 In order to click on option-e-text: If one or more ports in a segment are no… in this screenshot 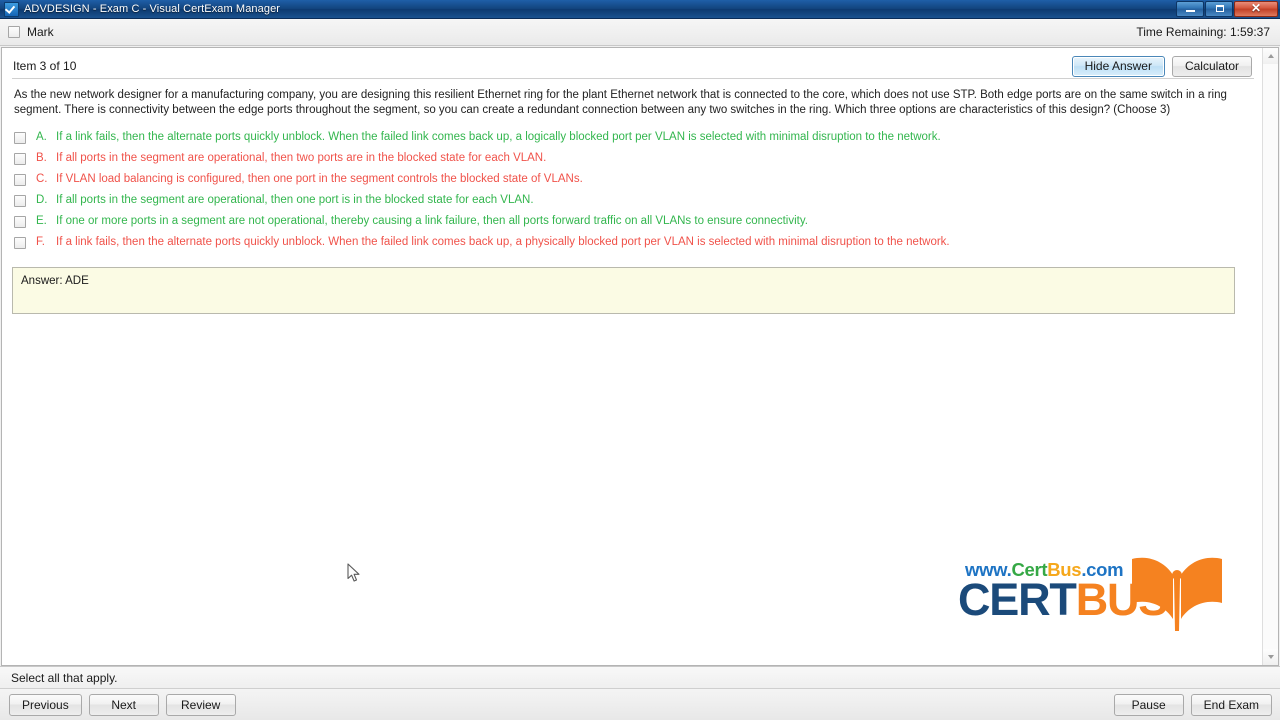, I will do `click(432, 220)`.